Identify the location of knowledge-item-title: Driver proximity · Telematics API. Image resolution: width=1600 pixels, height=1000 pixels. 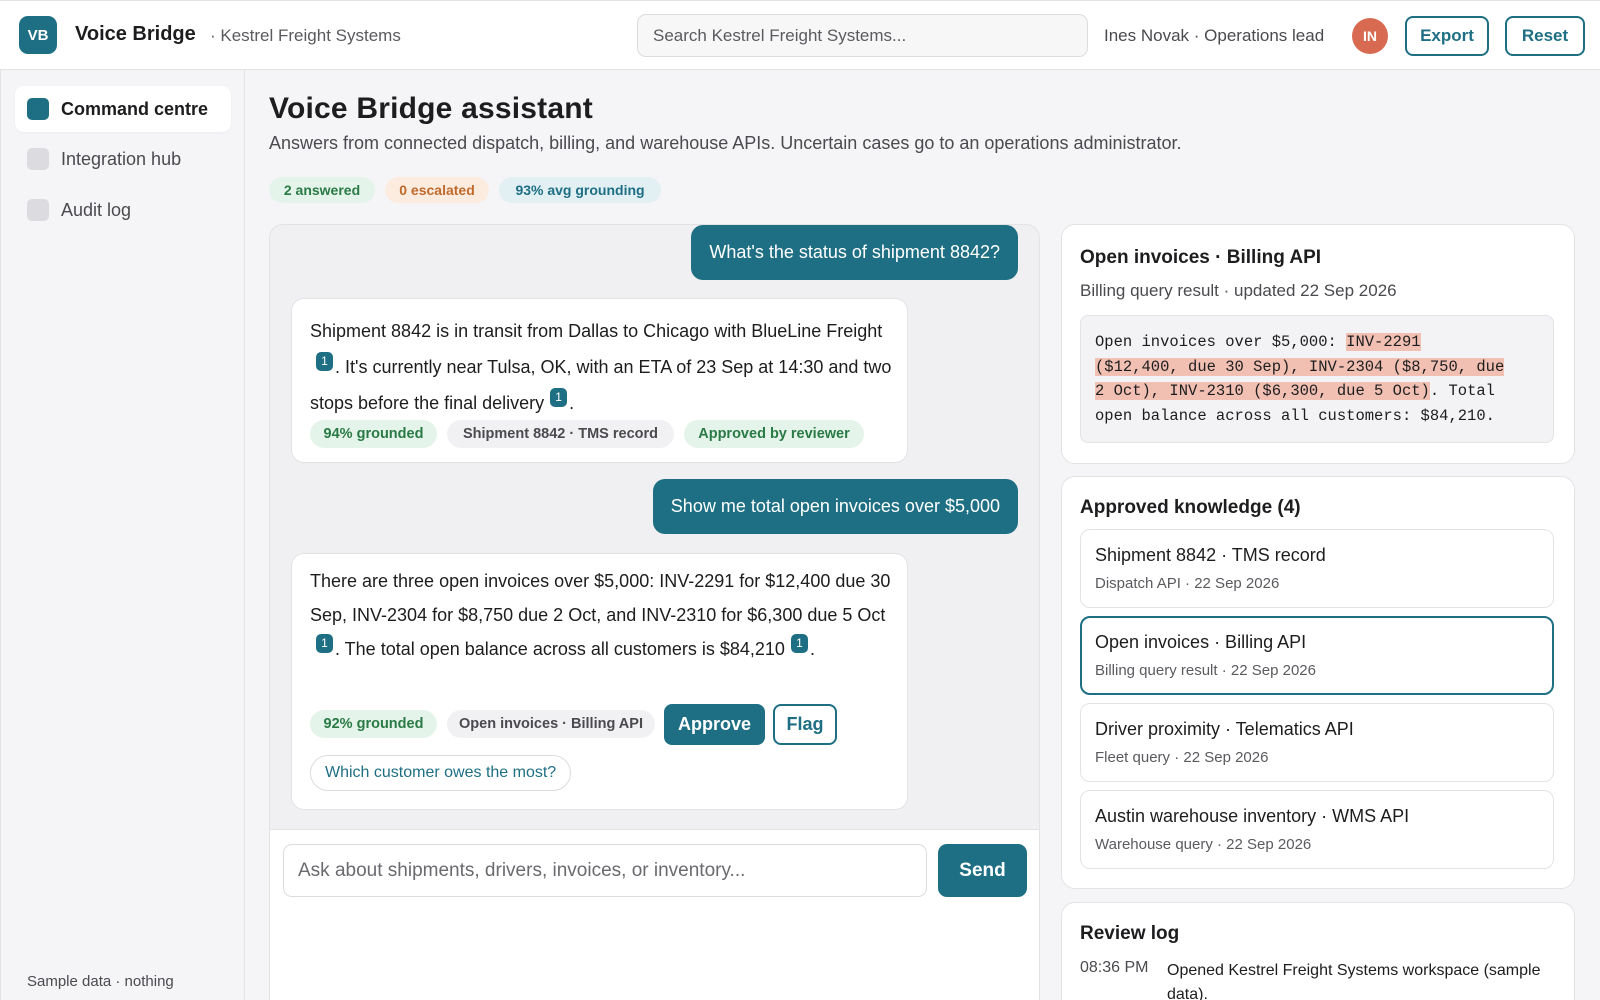
(1224, 729).